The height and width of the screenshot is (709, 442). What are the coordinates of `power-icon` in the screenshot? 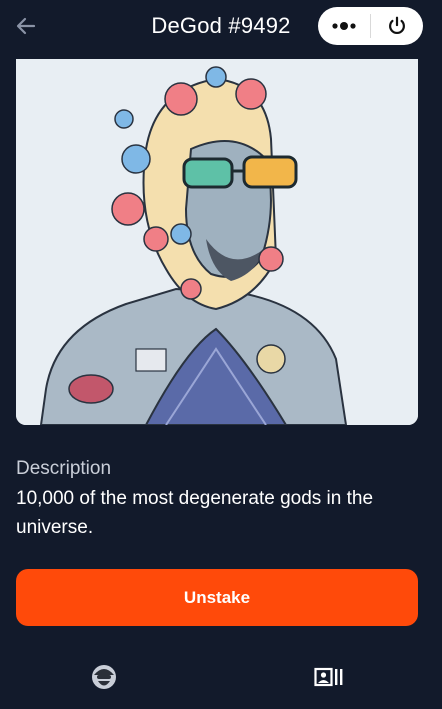 It's located at (397, 25).